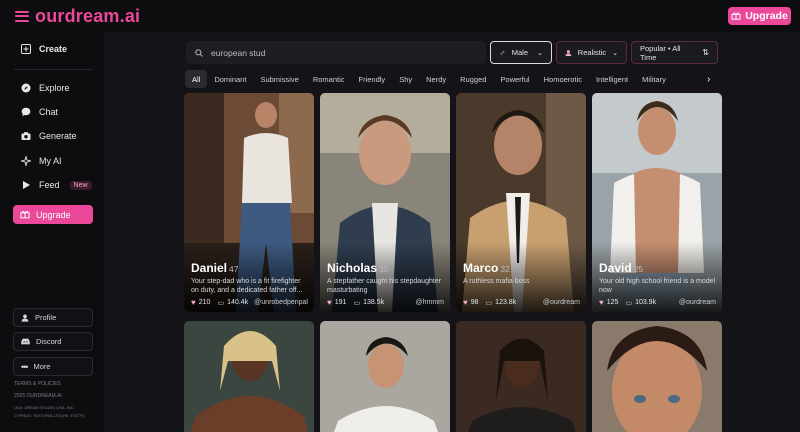 The width and height of the screenshot is (800, 432). I want to click on character-description: A ruthless mafia boss, so click(496, 281).